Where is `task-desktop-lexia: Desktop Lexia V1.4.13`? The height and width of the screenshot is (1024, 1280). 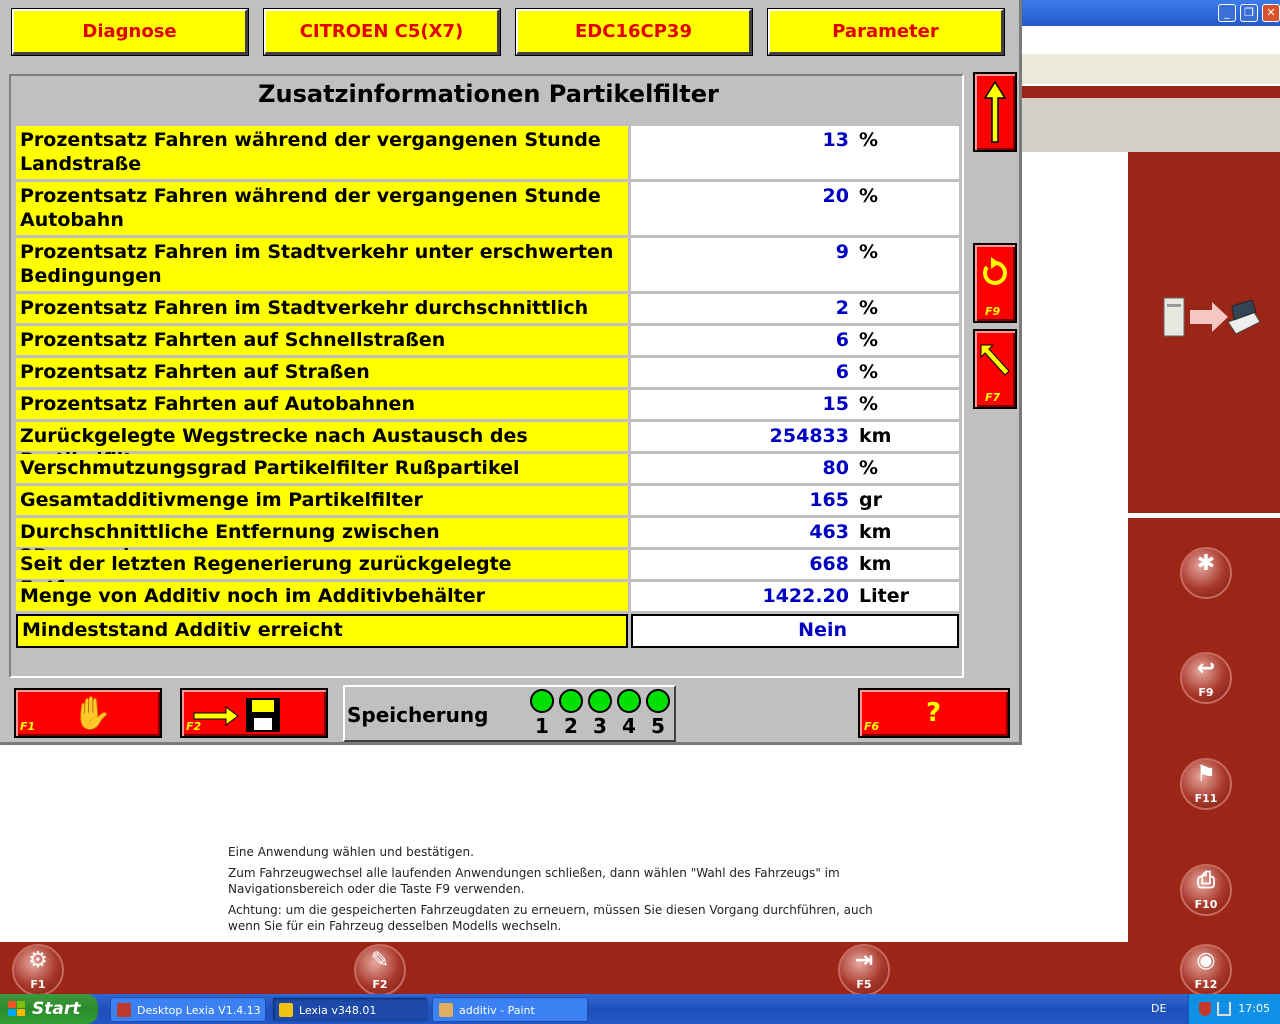 task-desktop-lexia: Desktop Lexia V1.4.13 is located at coordinates (188, 1009).